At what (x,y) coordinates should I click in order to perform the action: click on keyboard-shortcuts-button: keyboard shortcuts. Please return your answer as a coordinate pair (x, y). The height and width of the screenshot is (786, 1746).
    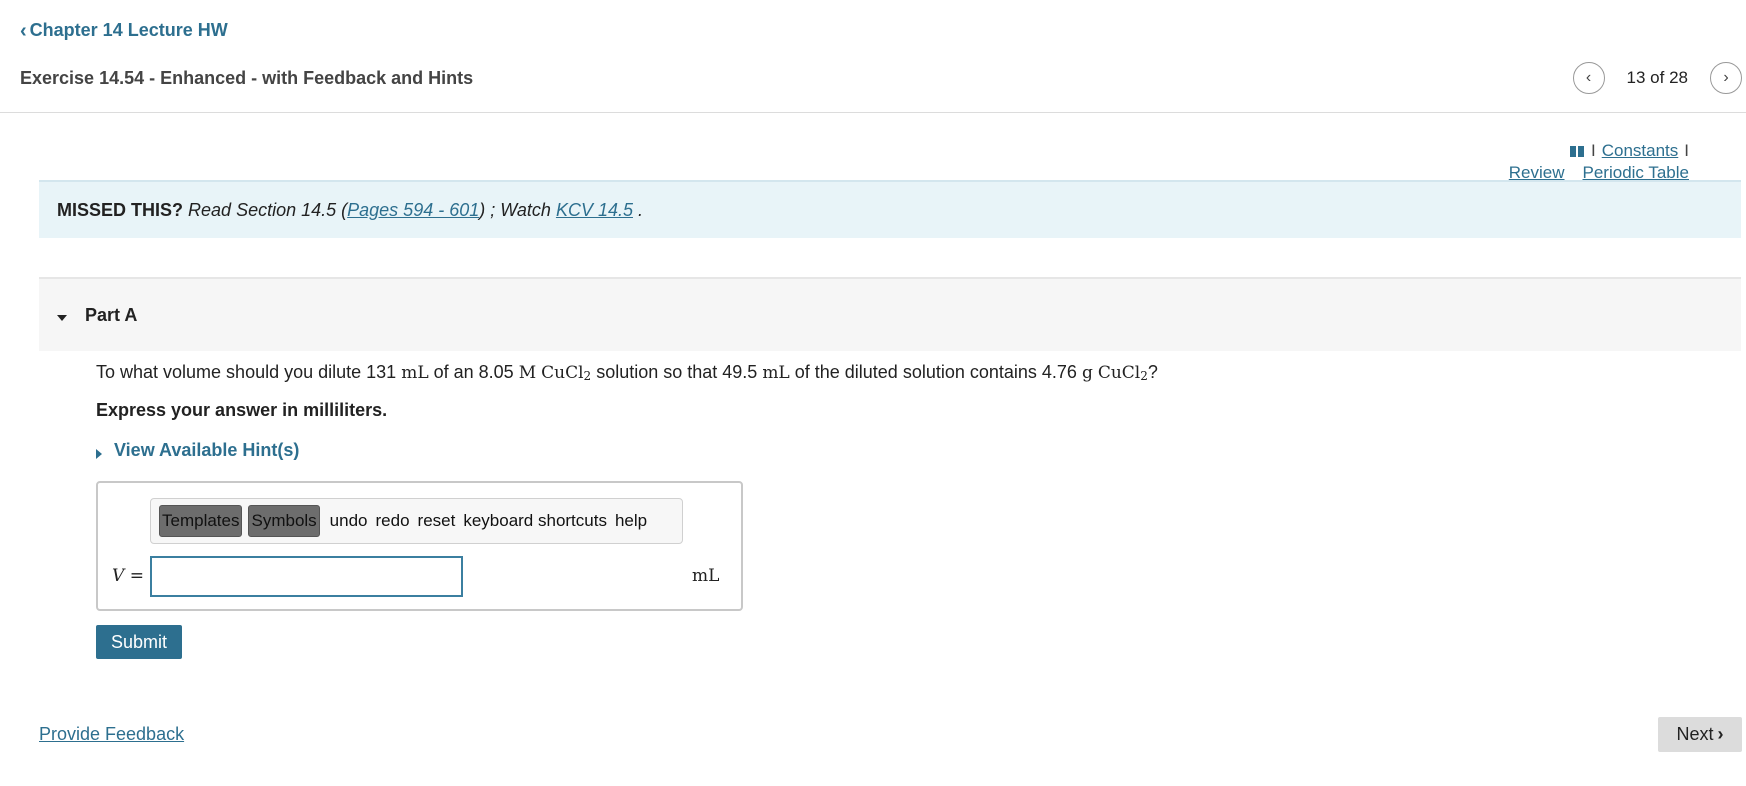
    Looking at the image, I should click on (535, 521).